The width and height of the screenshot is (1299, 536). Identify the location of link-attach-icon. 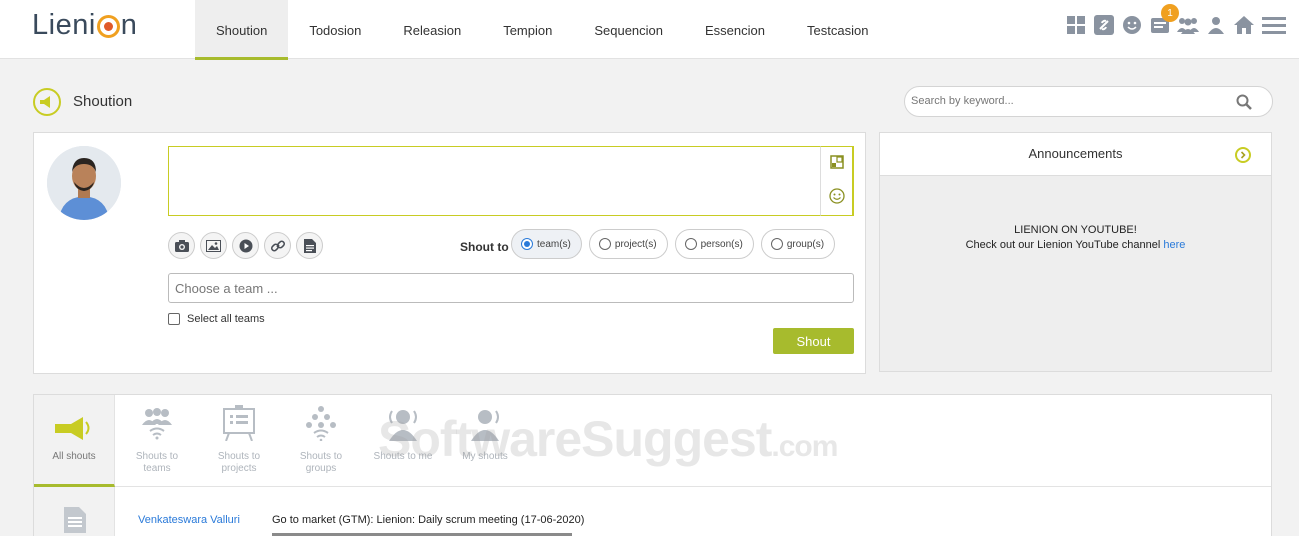
(277, 245).